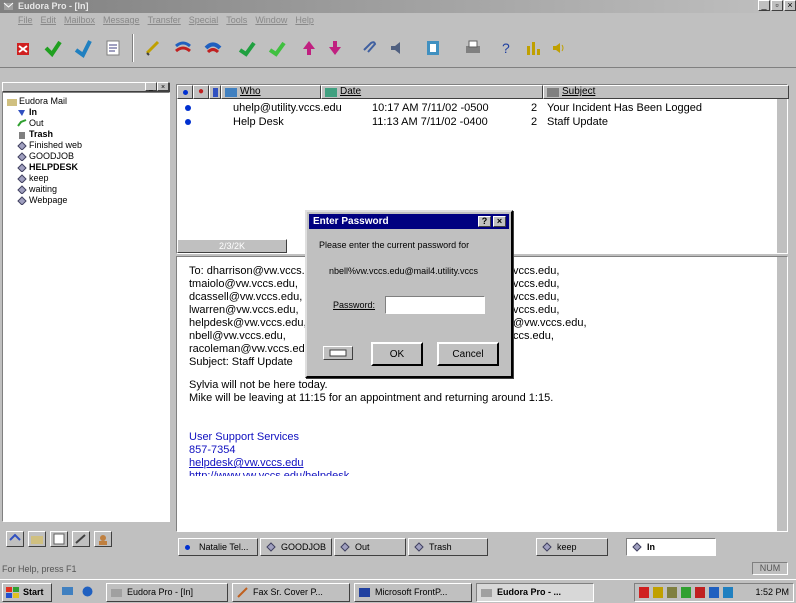  I want to click on signature-email-link: helpdesk@vw.vccs.edu, so click(371, 463).